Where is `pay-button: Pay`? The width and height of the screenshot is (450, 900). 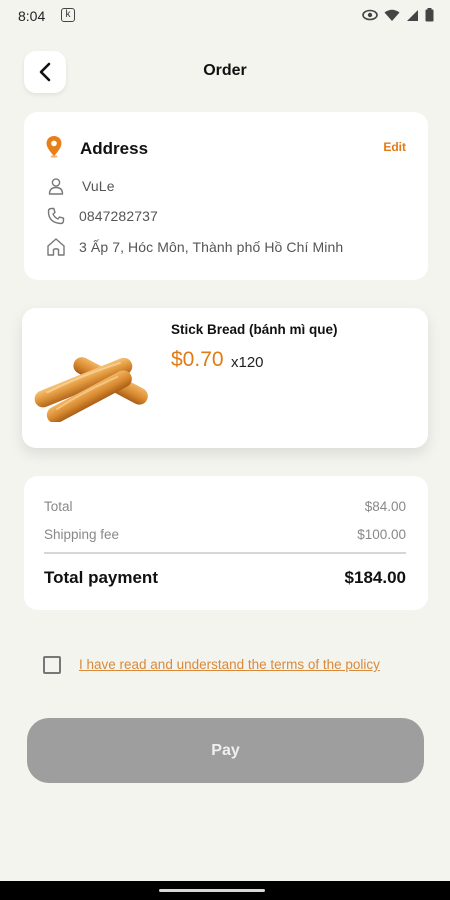
pay-button: Pay is located at coordinates (225, 750).